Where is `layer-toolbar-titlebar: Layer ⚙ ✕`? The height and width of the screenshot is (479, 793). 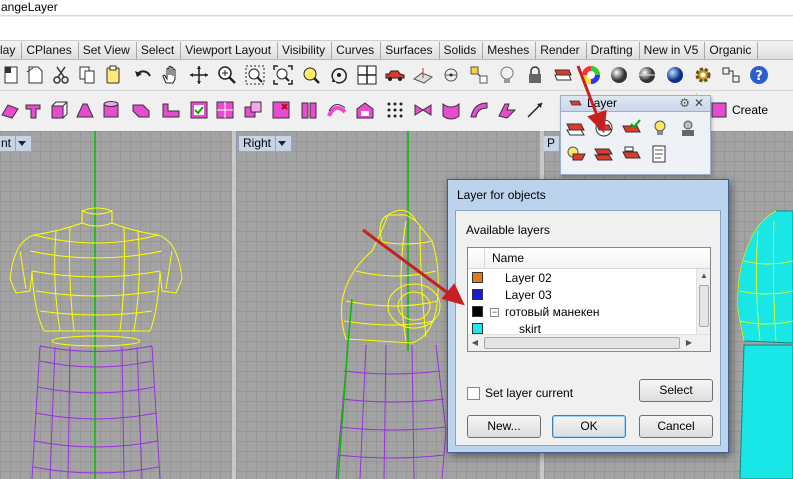
layer-toolbar-titlebar: Layer ⚙ ✕ is located at coordinates (635, 104).